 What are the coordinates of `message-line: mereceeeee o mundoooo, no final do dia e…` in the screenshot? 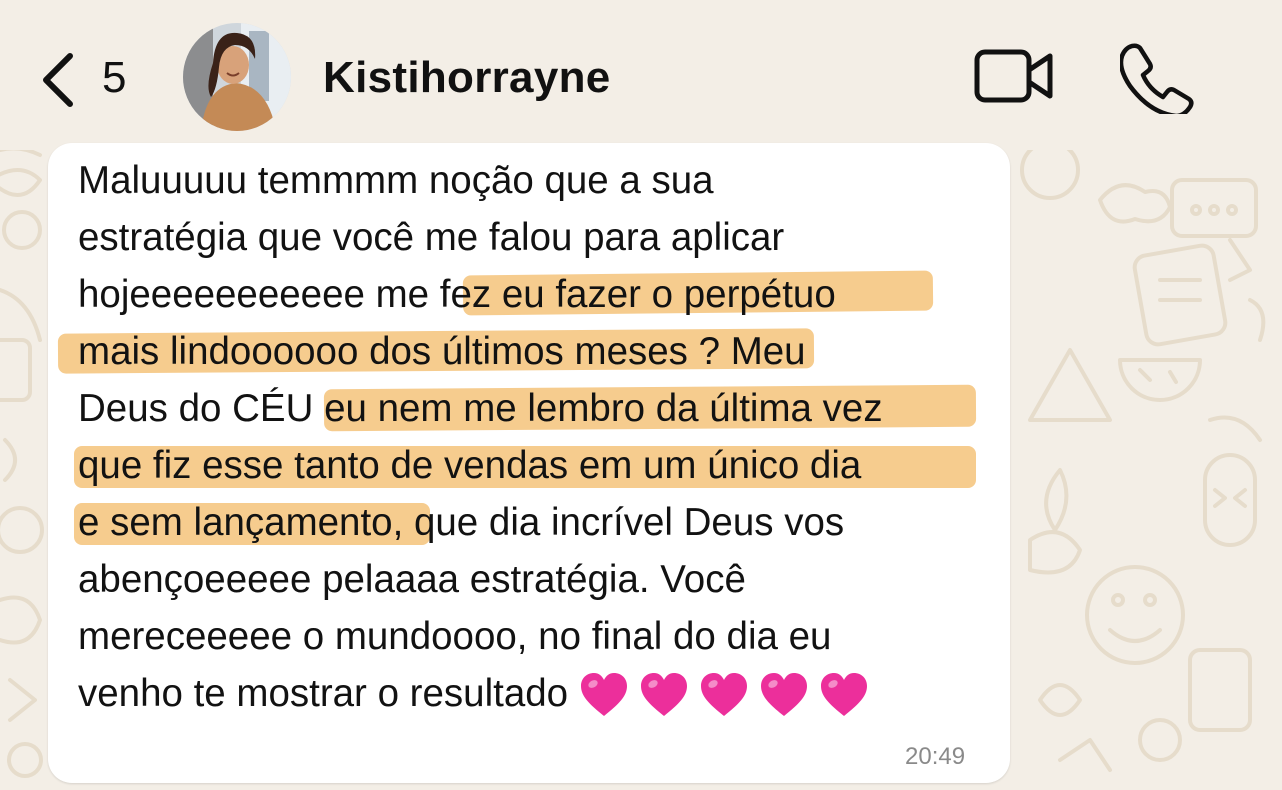 It's located at (455, 636).